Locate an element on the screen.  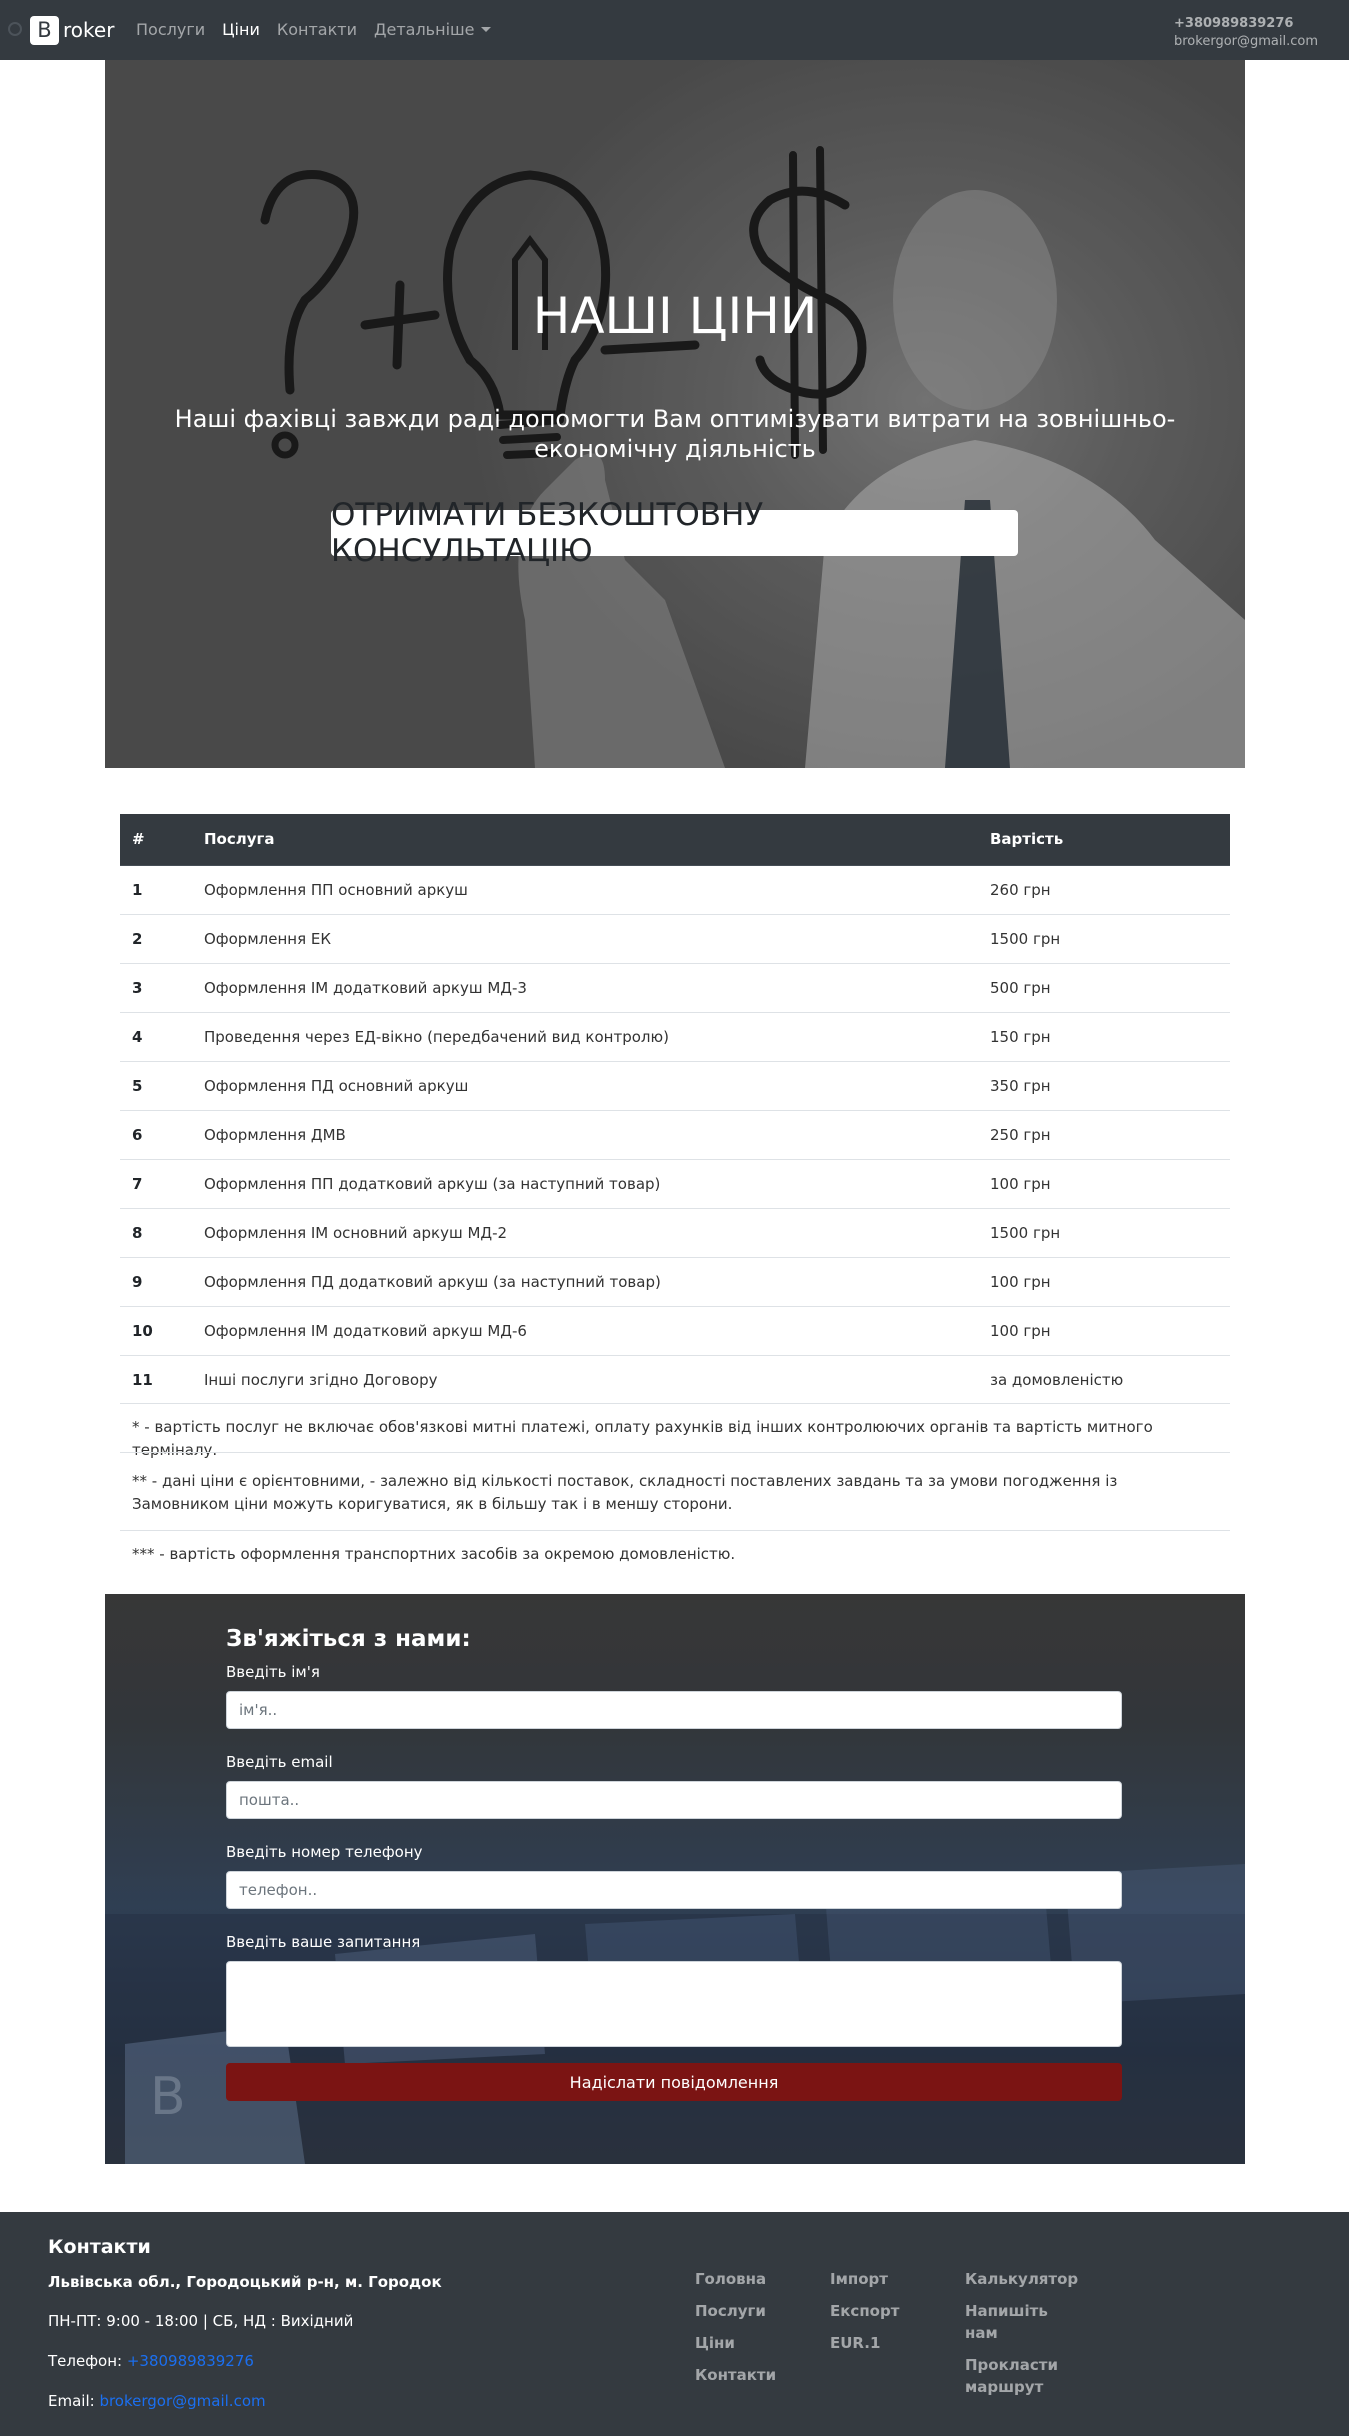
footer-nav-column-1: Головна Послуги Ціни Контакти is located at coordinates (745, 2332).